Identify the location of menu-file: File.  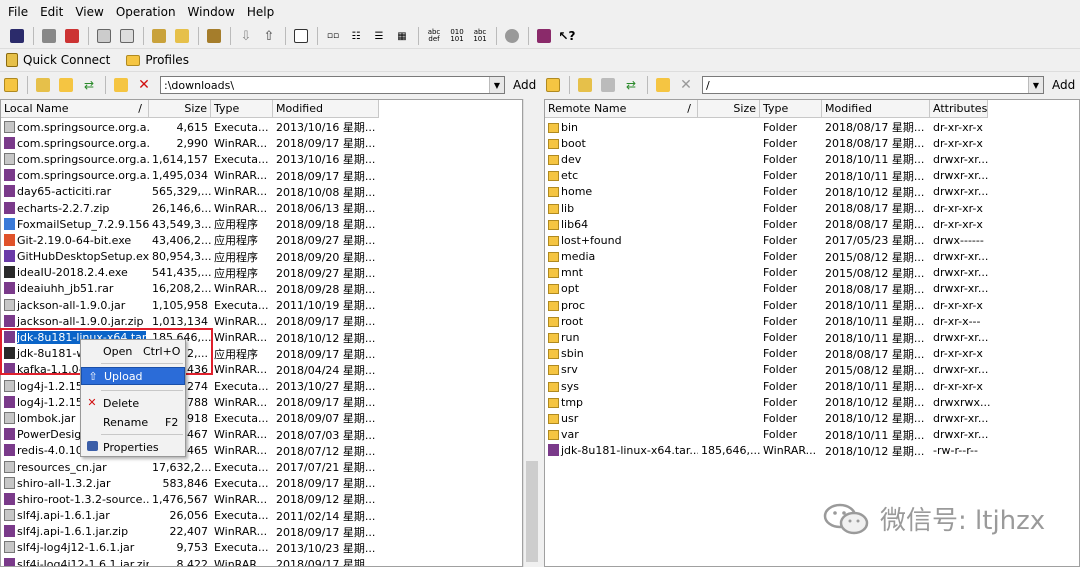
(18, 12).